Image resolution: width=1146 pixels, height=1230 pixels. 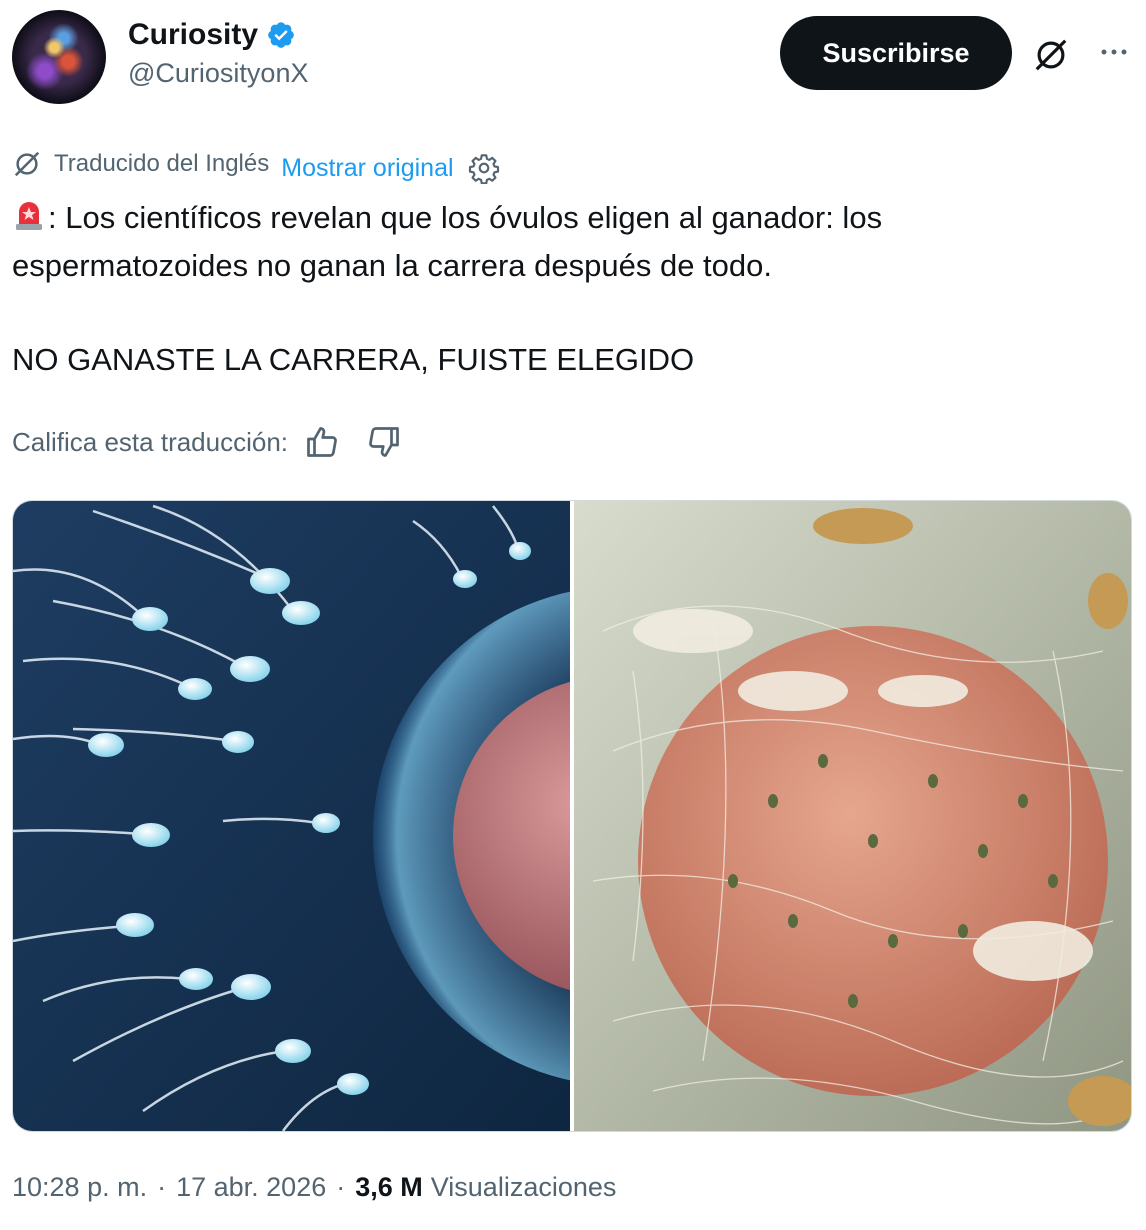 What do you see at coordinates (484, 168) in the screenshot?
I see `gear-icon` at bounding box center [484, 168].